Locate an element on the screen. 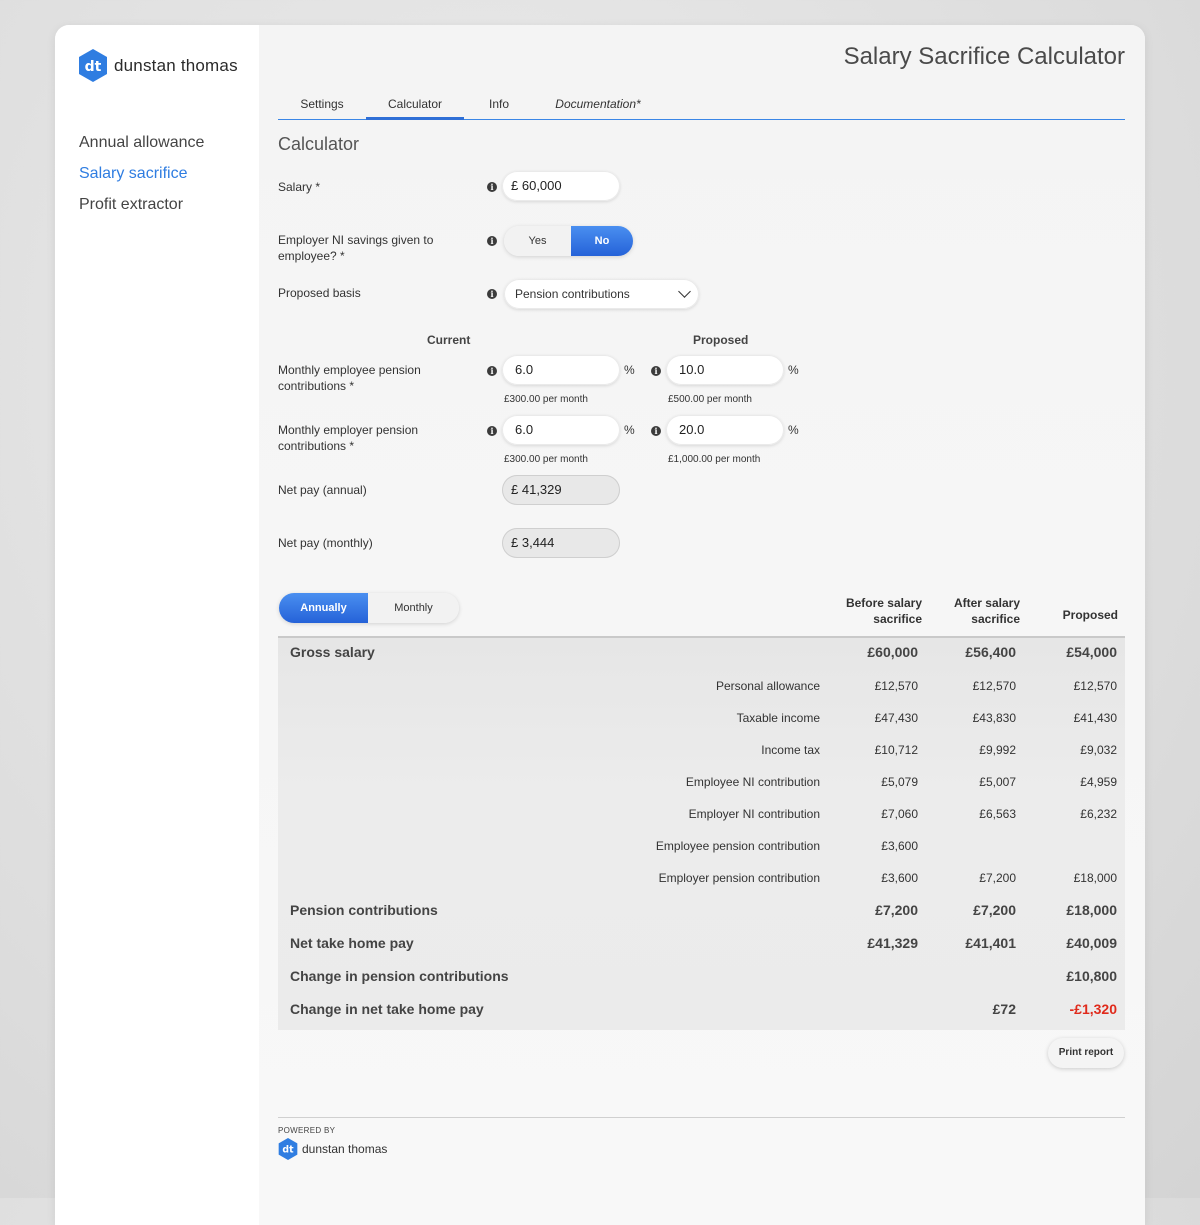  sidebar-item-salary-sacrifice: Salary sacrifice is located at coordinates (141, 178).